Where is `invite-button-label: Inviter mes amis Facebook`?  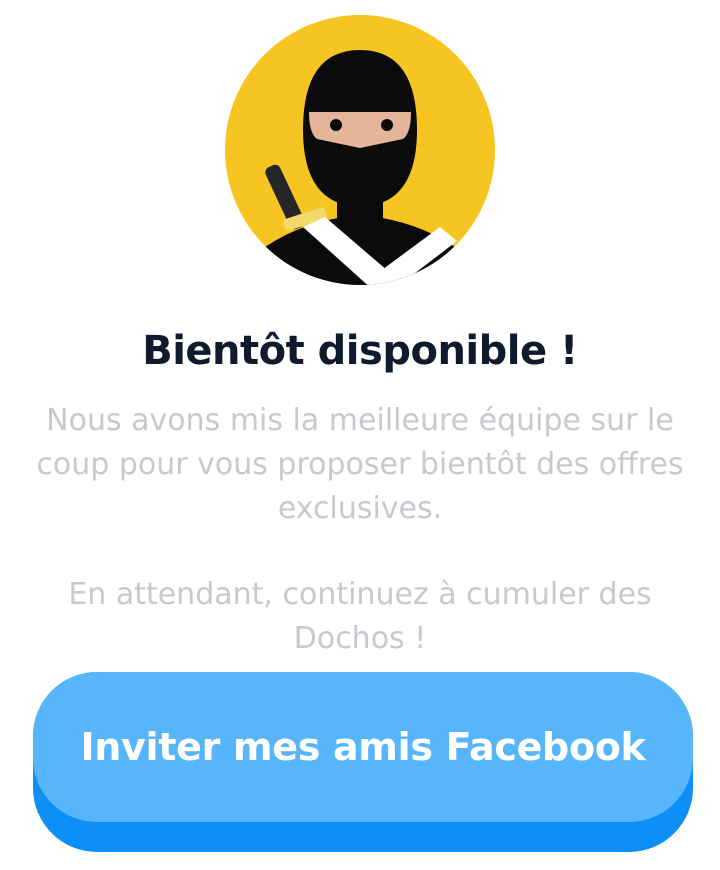 invite-button-label: Inviter mes amis Facebook is located at coordinates (363, 747).